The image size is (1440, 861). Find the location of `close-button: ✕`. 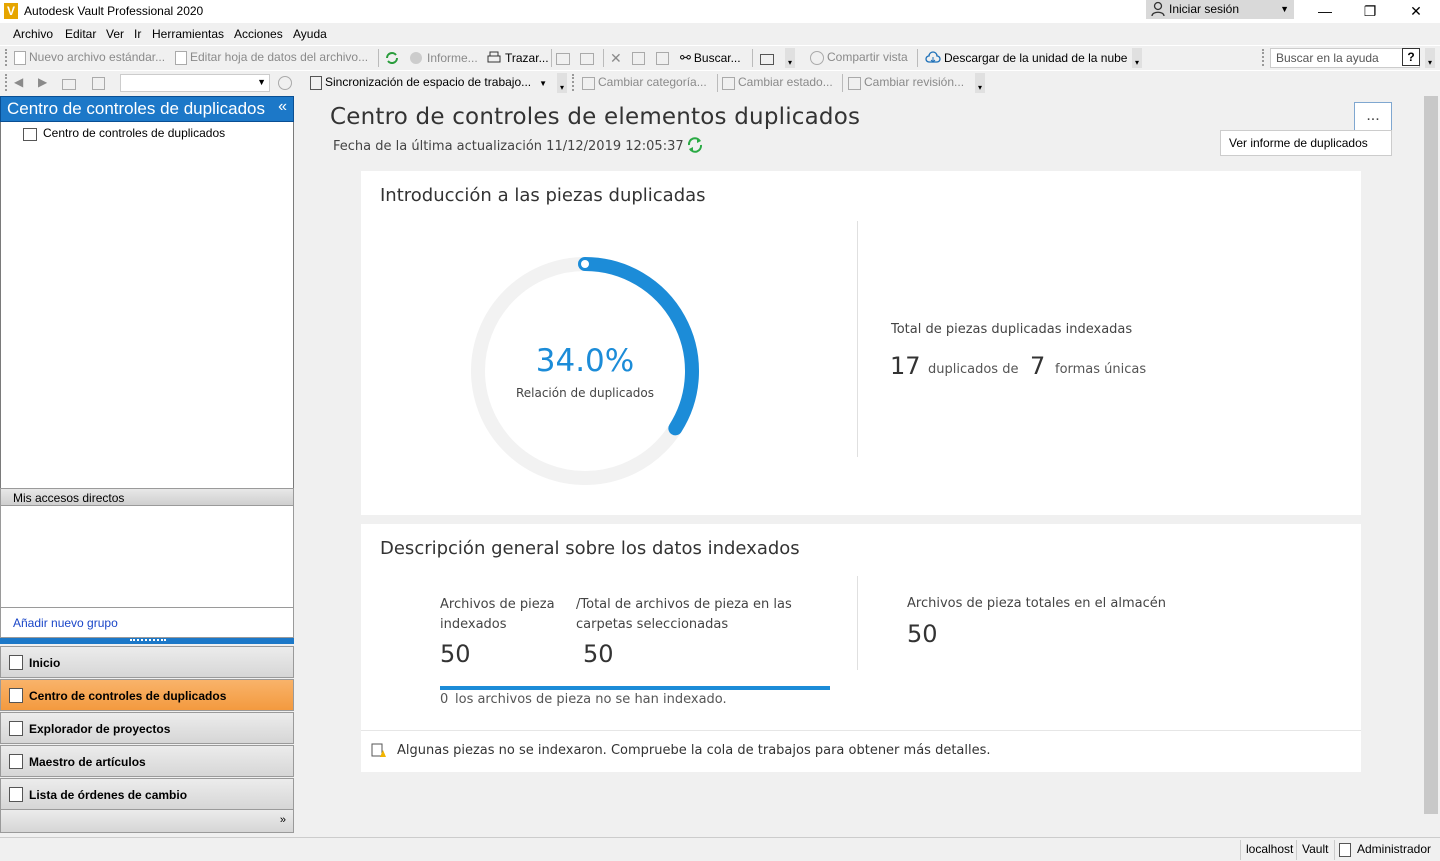

close-button: ✕ is located at coordinates (1416, 11).